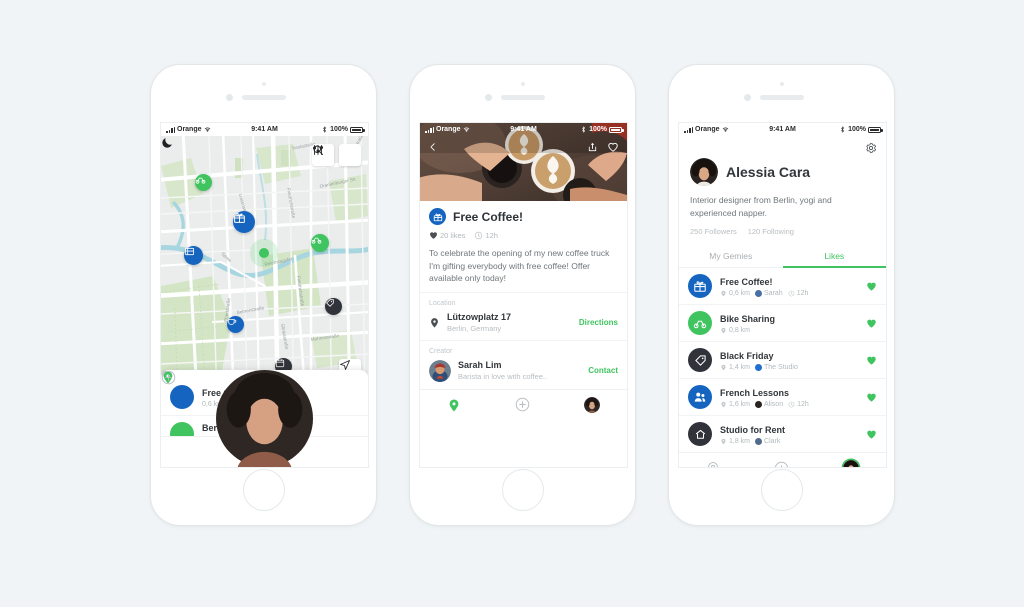  I want to click on share-icon, so click(592, 147).